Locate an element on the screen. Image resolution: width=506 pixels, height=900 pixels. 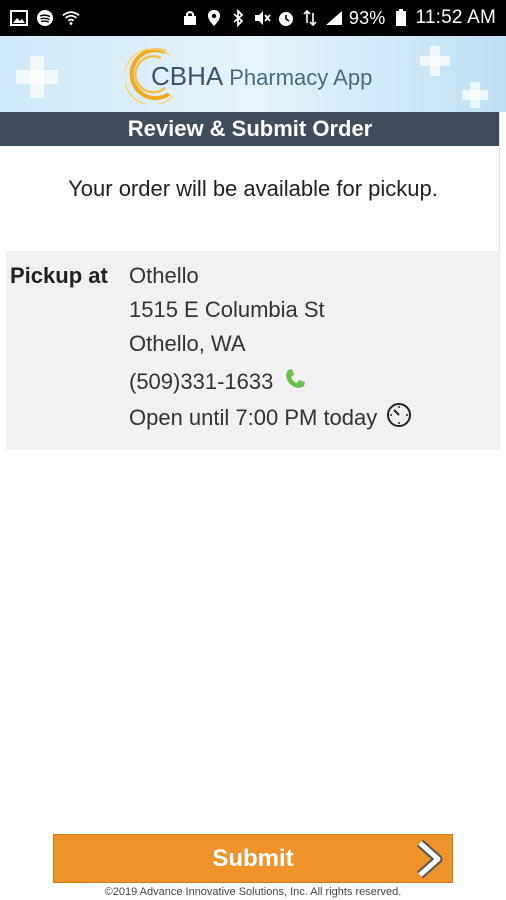
battery-percentage: 93% is located at coordinates (367, 17).